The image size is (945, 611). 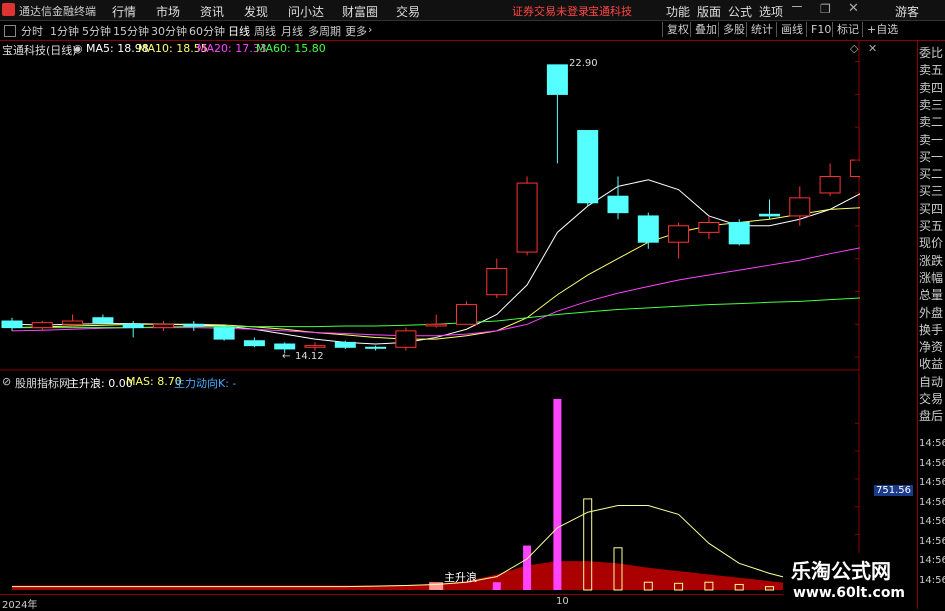 I want to click on login-alert: 证券交易未登录, so click(x=550, y=11).